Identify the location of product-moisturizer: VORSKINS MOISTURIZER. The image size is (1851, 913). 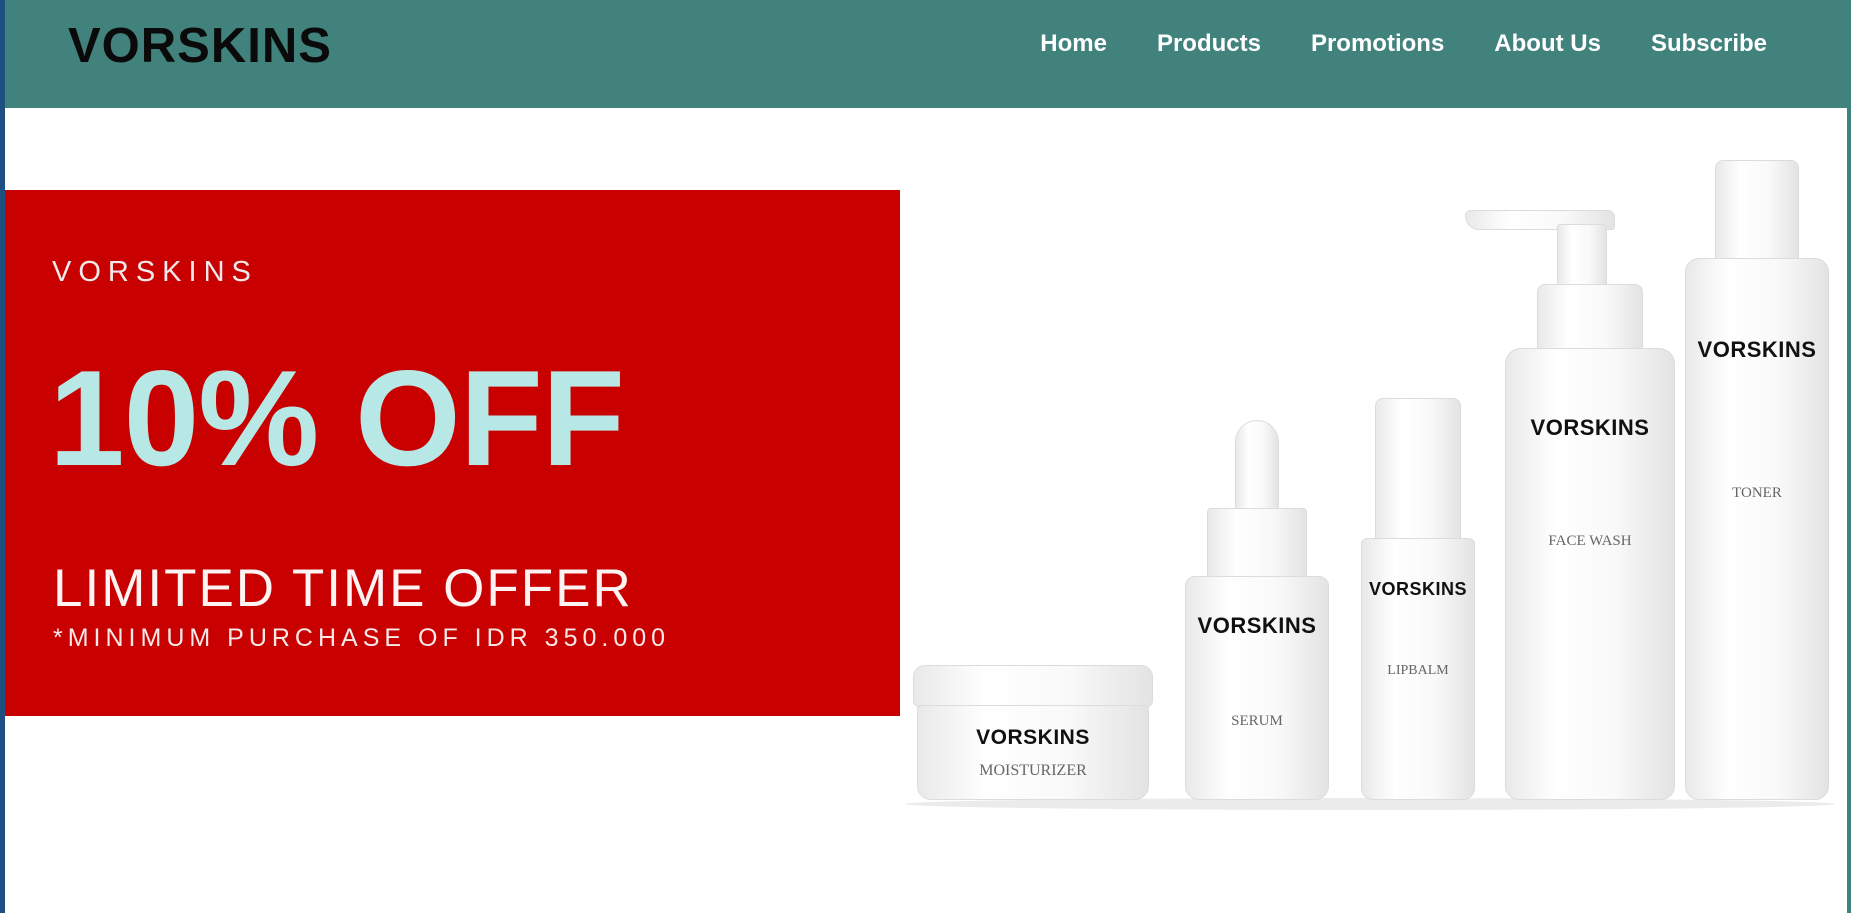
(1033, 732).